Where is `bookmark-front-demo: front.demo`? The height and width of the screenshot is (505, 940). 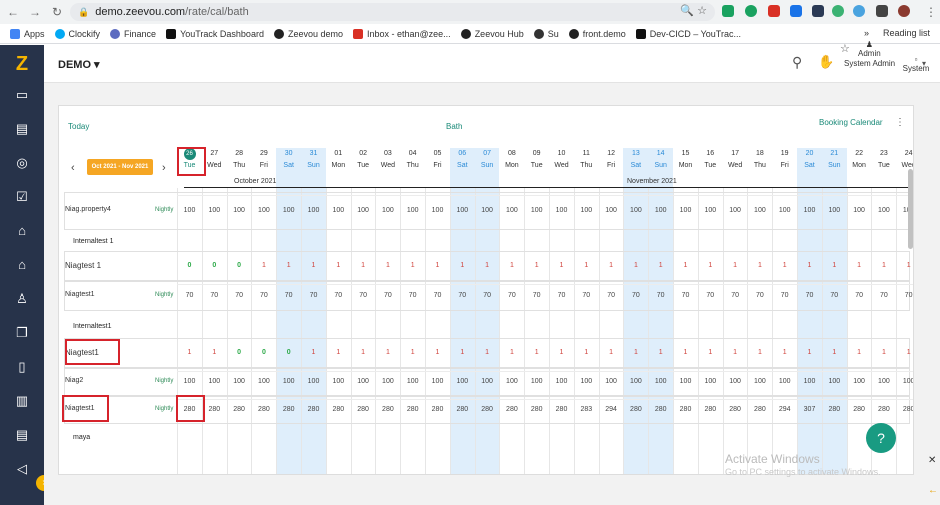
bookmark-front-demo: front.demo is located at coordinates (597, 33).